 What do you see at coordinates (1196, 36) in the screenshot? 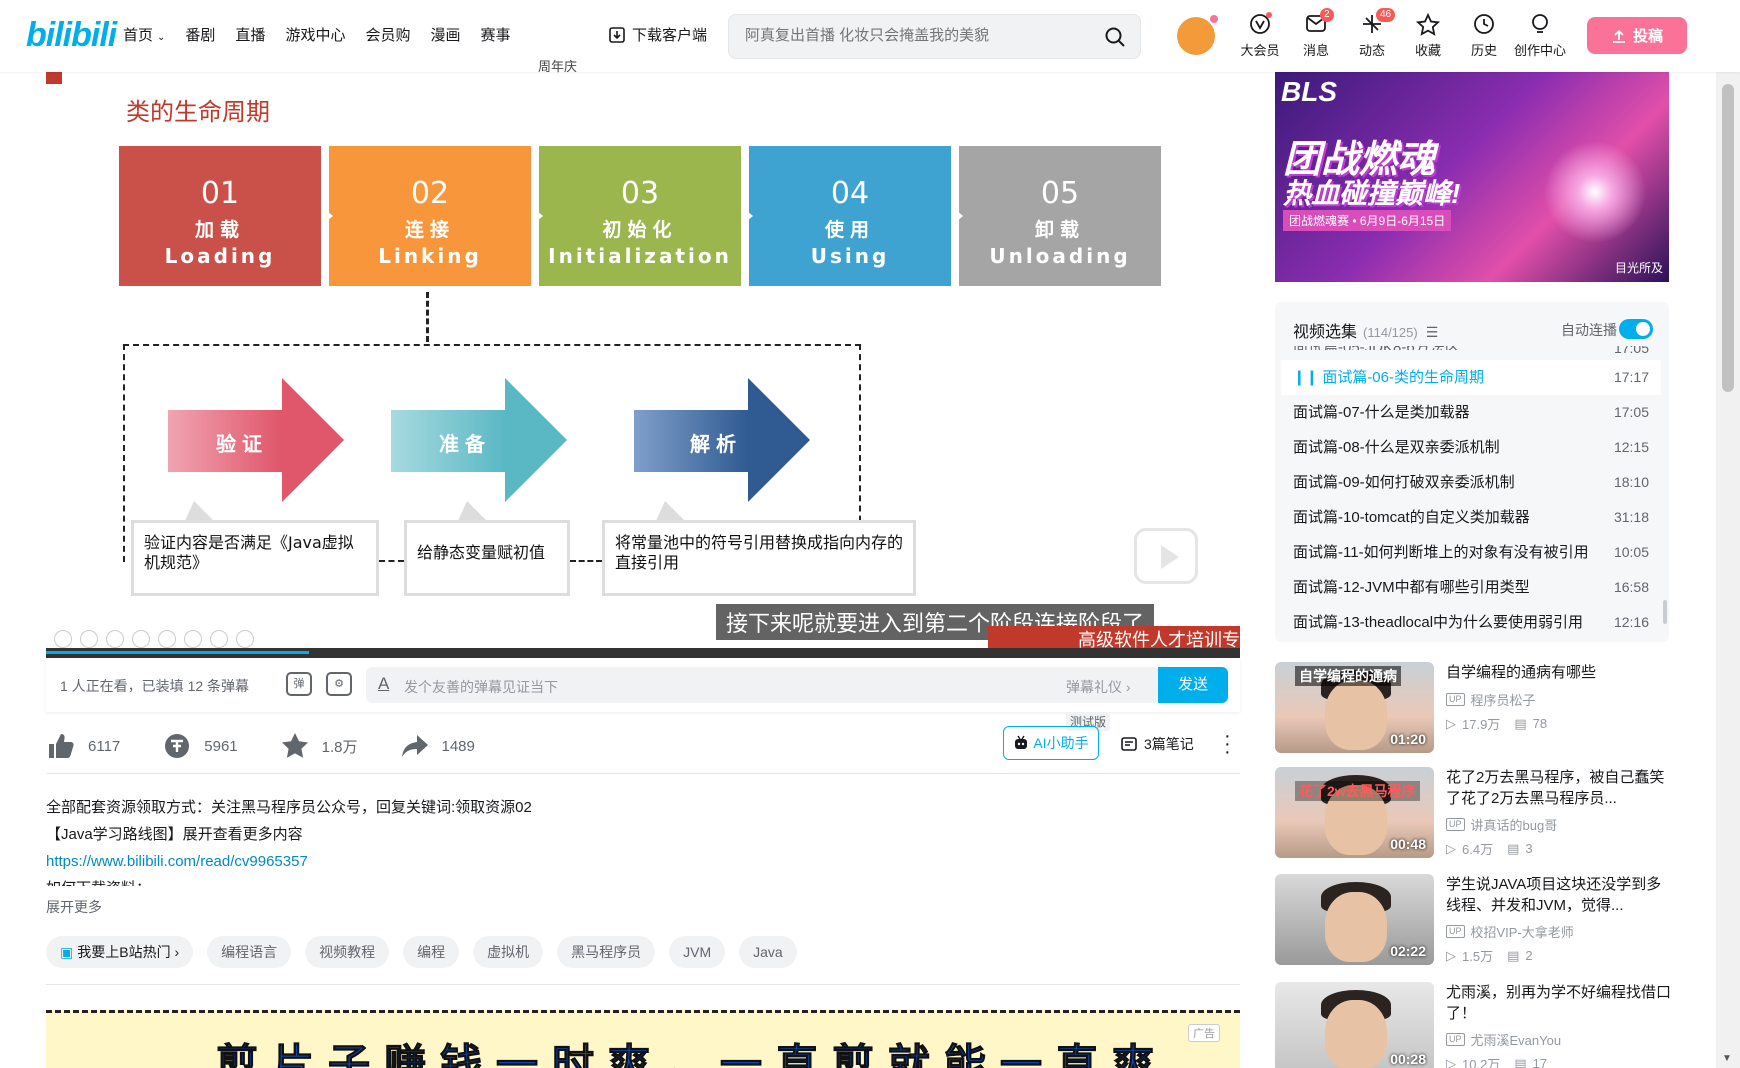
I see `avatar` at bounding box center [1196, 36].